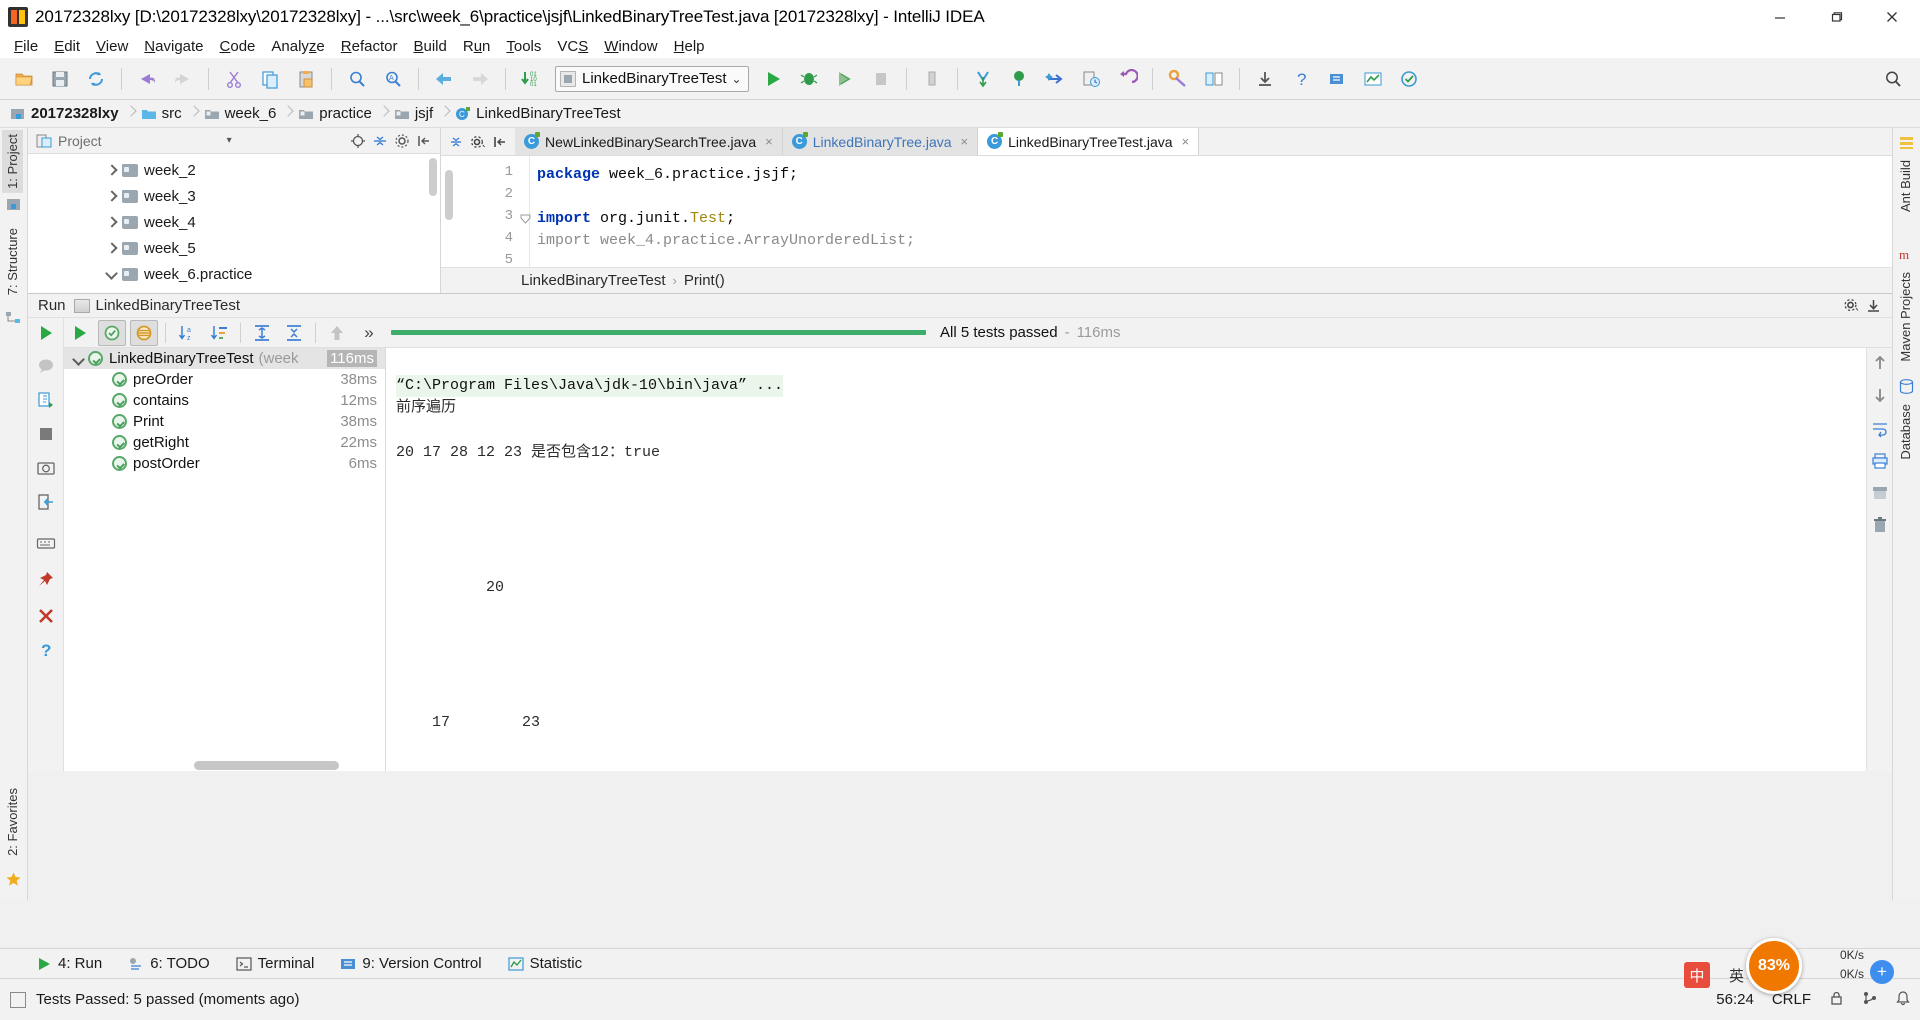 The image size is (1920, 1020). I want to click on test-row-root: LinkedBinaryTreeTest (week 116ms, so click(224, 358).